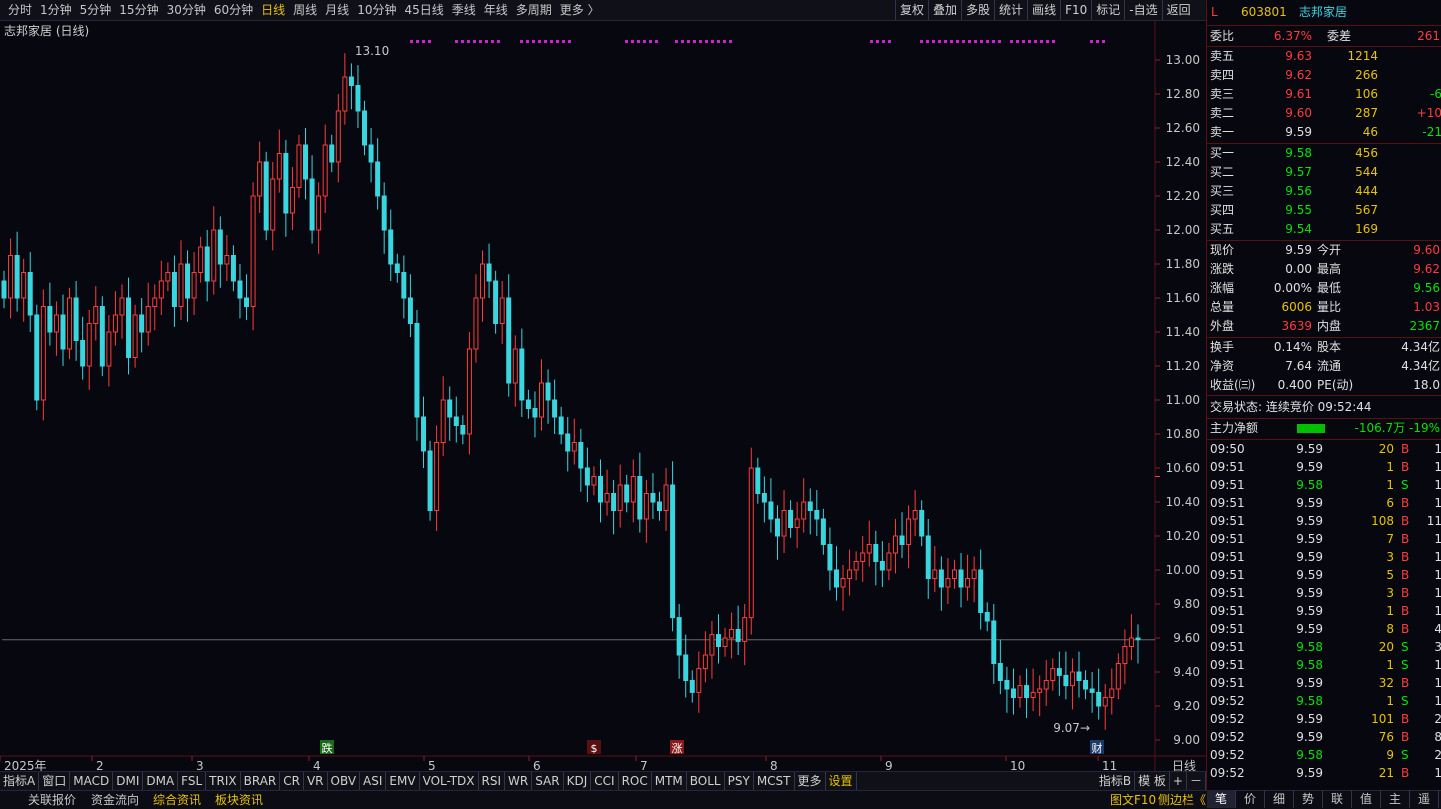  I want to click on indicator-tab: CR, so click(292, 781).